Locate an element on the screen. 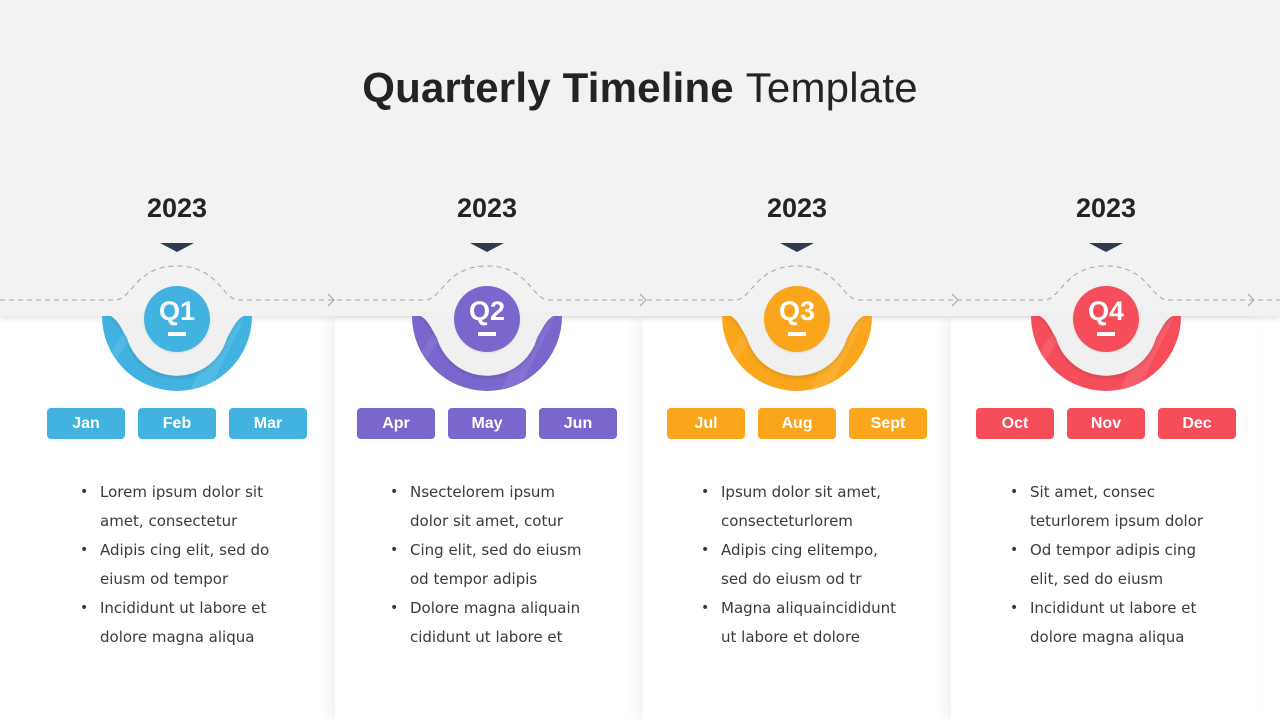 This screenshot has width=1280, height=720. month-pill: May is located at coordinates (487, 423).